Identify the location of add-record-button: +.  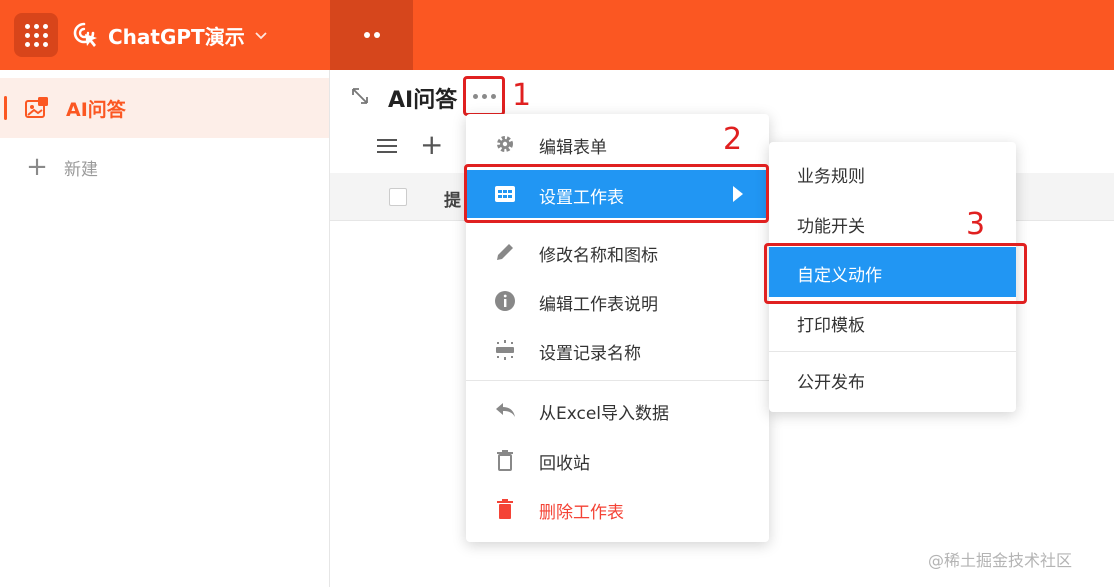
(431, 145).